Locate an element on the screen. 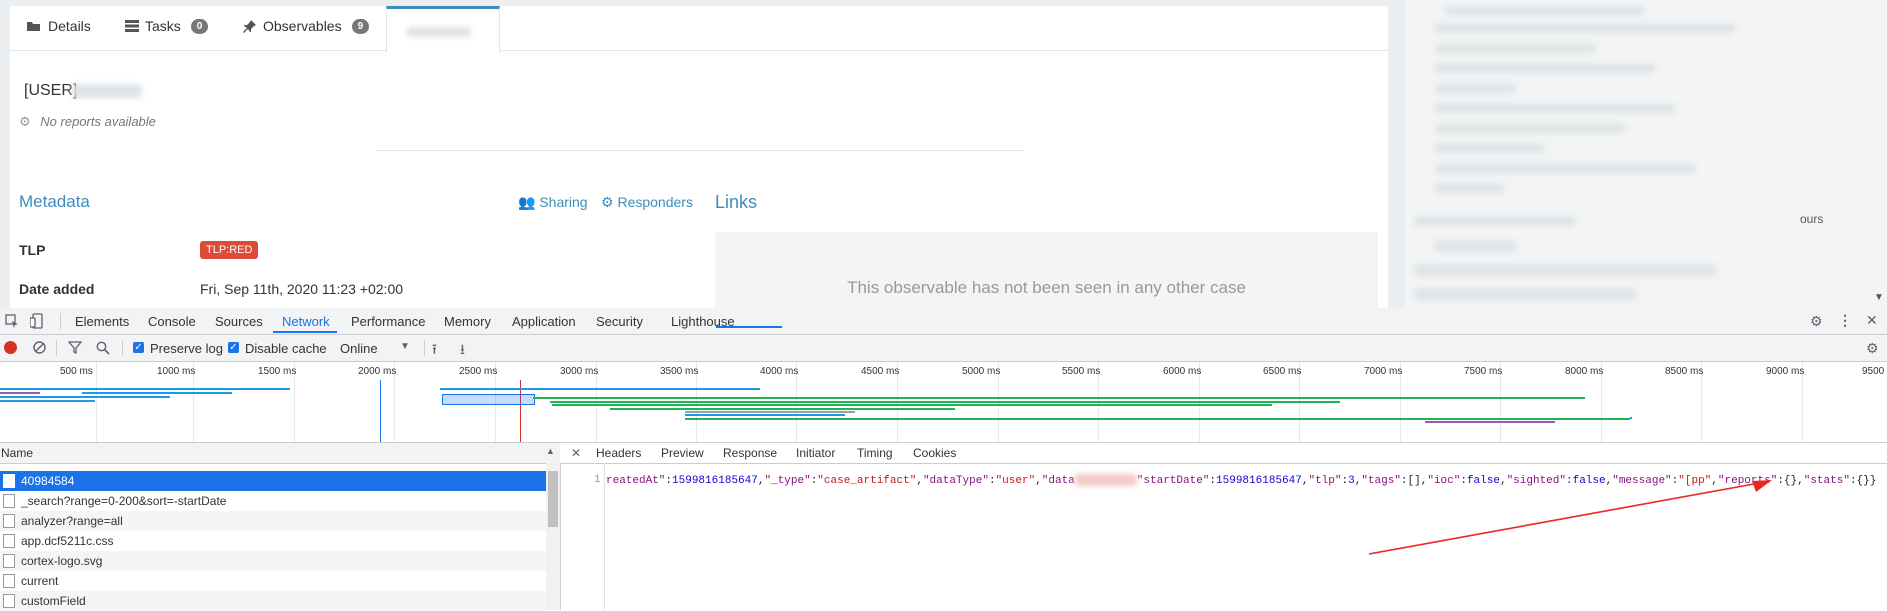  request-row: analyzer?range=all is located at coordinates (273, 521).